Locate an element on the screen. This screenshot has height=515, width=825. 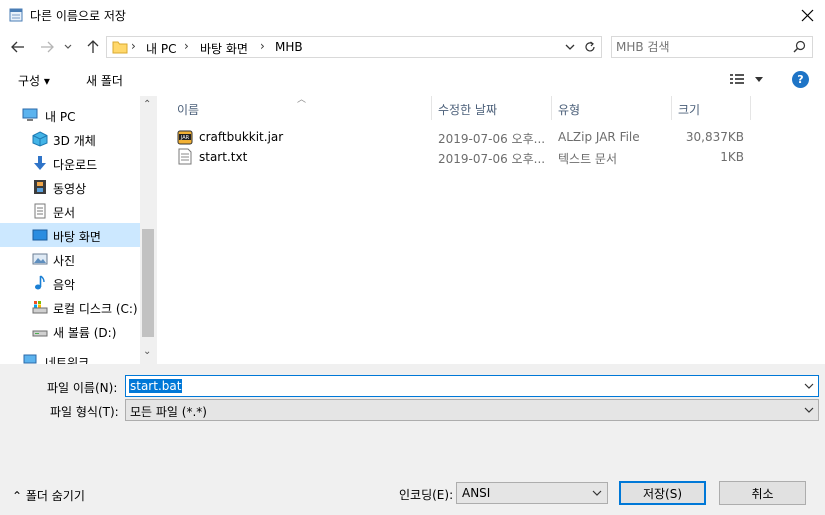
scroll-down-icon: ⌄ is located at coordinates (147, 351).